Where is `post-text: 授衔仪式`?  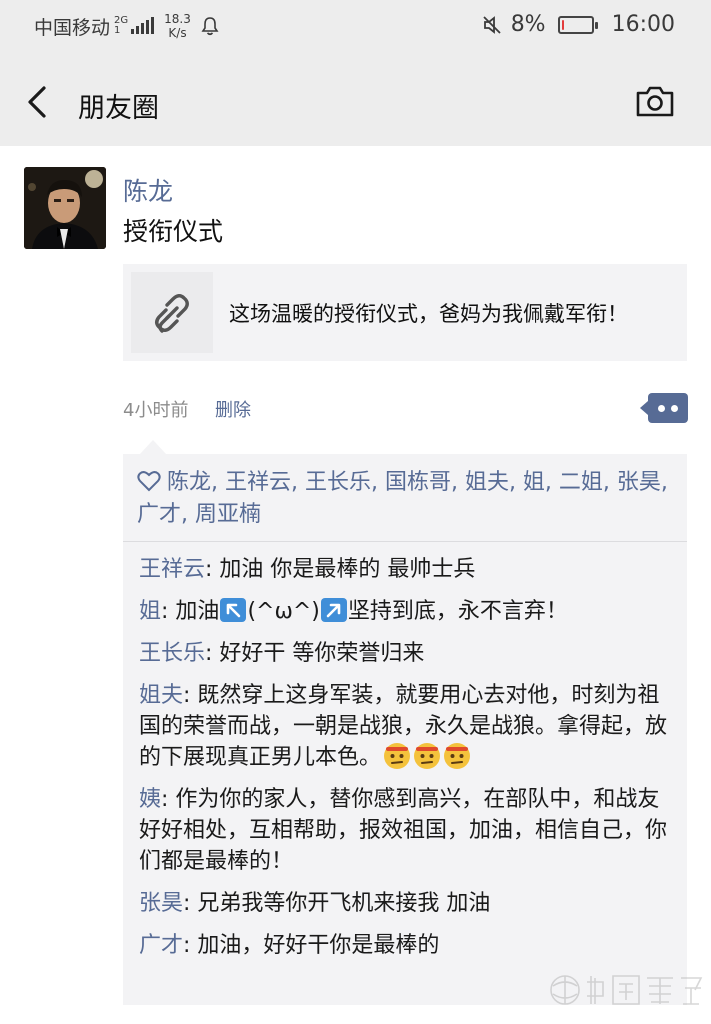 post-text: 授衔仪式 is located at coordinates (173, 231).